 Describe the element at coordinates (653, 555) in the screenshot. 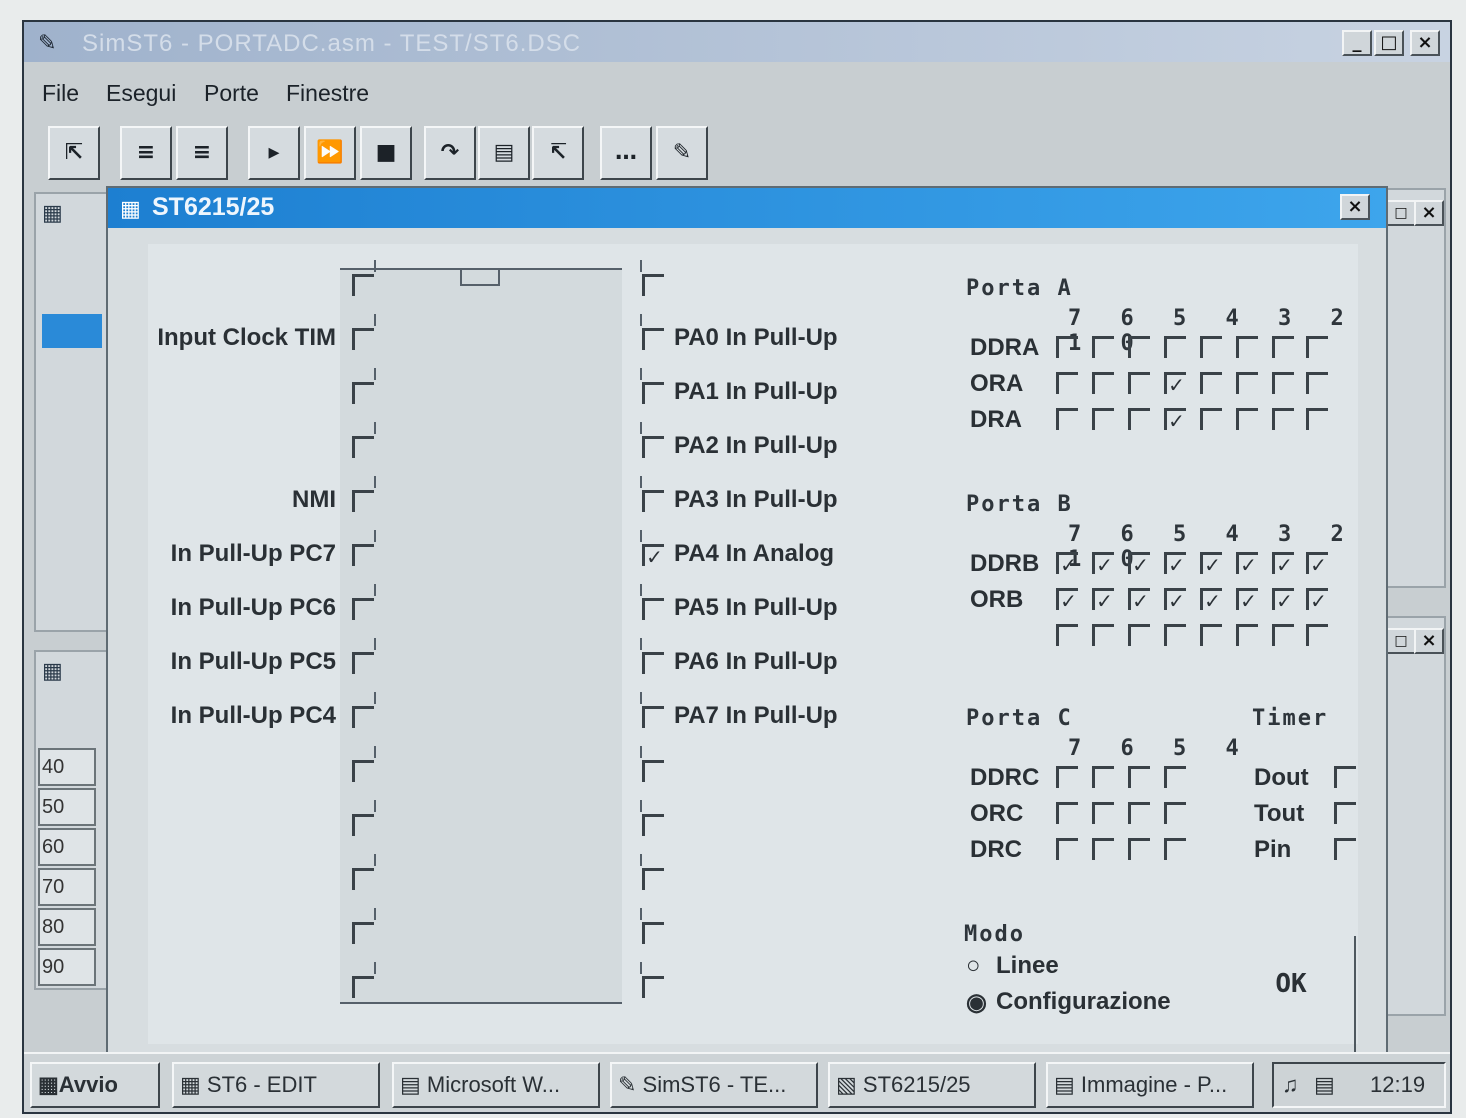

I see `right-pin-checkbox: ✓` at that location.